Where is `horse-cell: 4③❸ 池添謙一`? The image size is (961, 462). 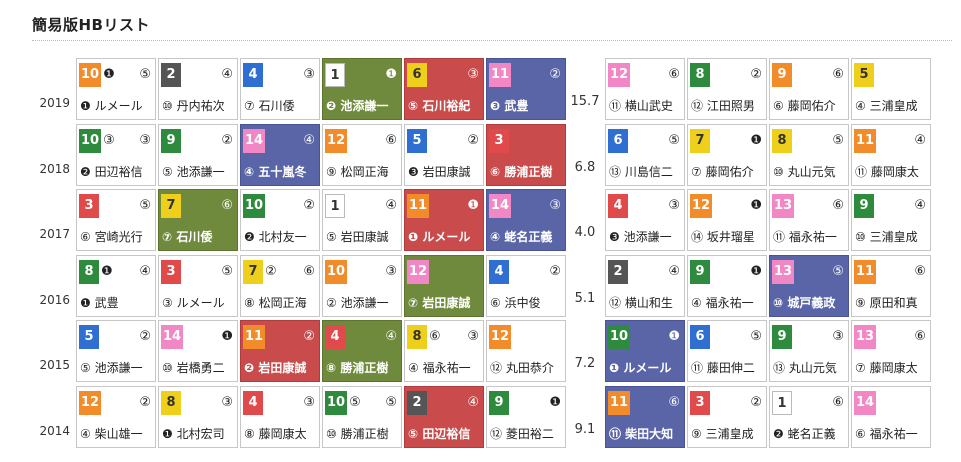
horse-cell: 4③❸ 池添謙一 is located at coordinates (645, 220).